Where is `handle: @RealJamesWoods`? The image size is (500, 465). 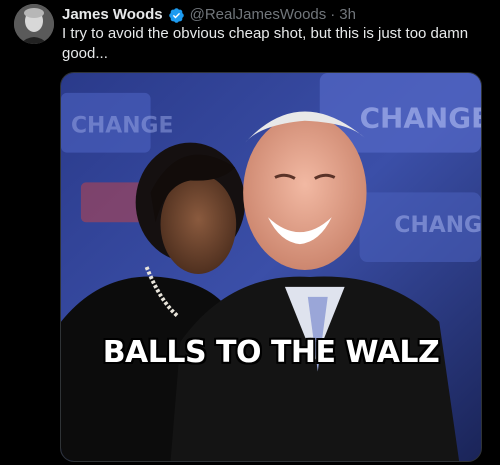
handle: @RealJamesWoods is located at coordinates (258, 15).